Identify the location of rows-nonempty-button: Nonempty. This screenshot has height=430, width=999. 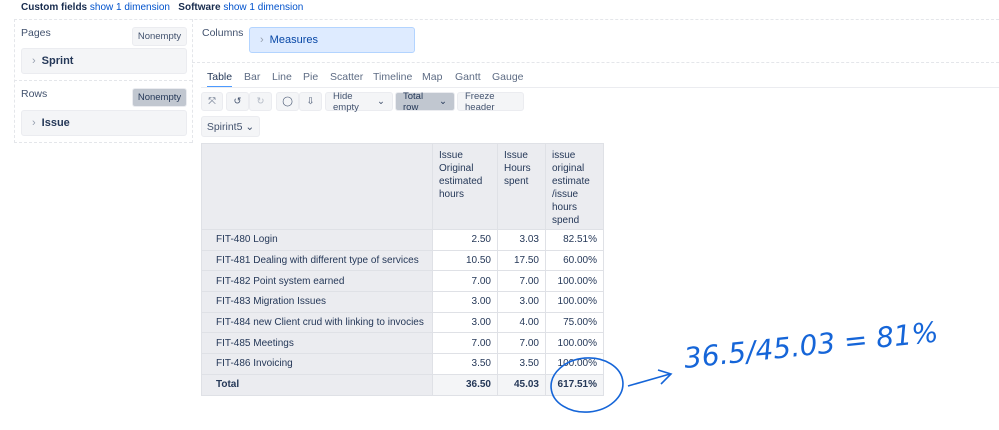
(159, 97).